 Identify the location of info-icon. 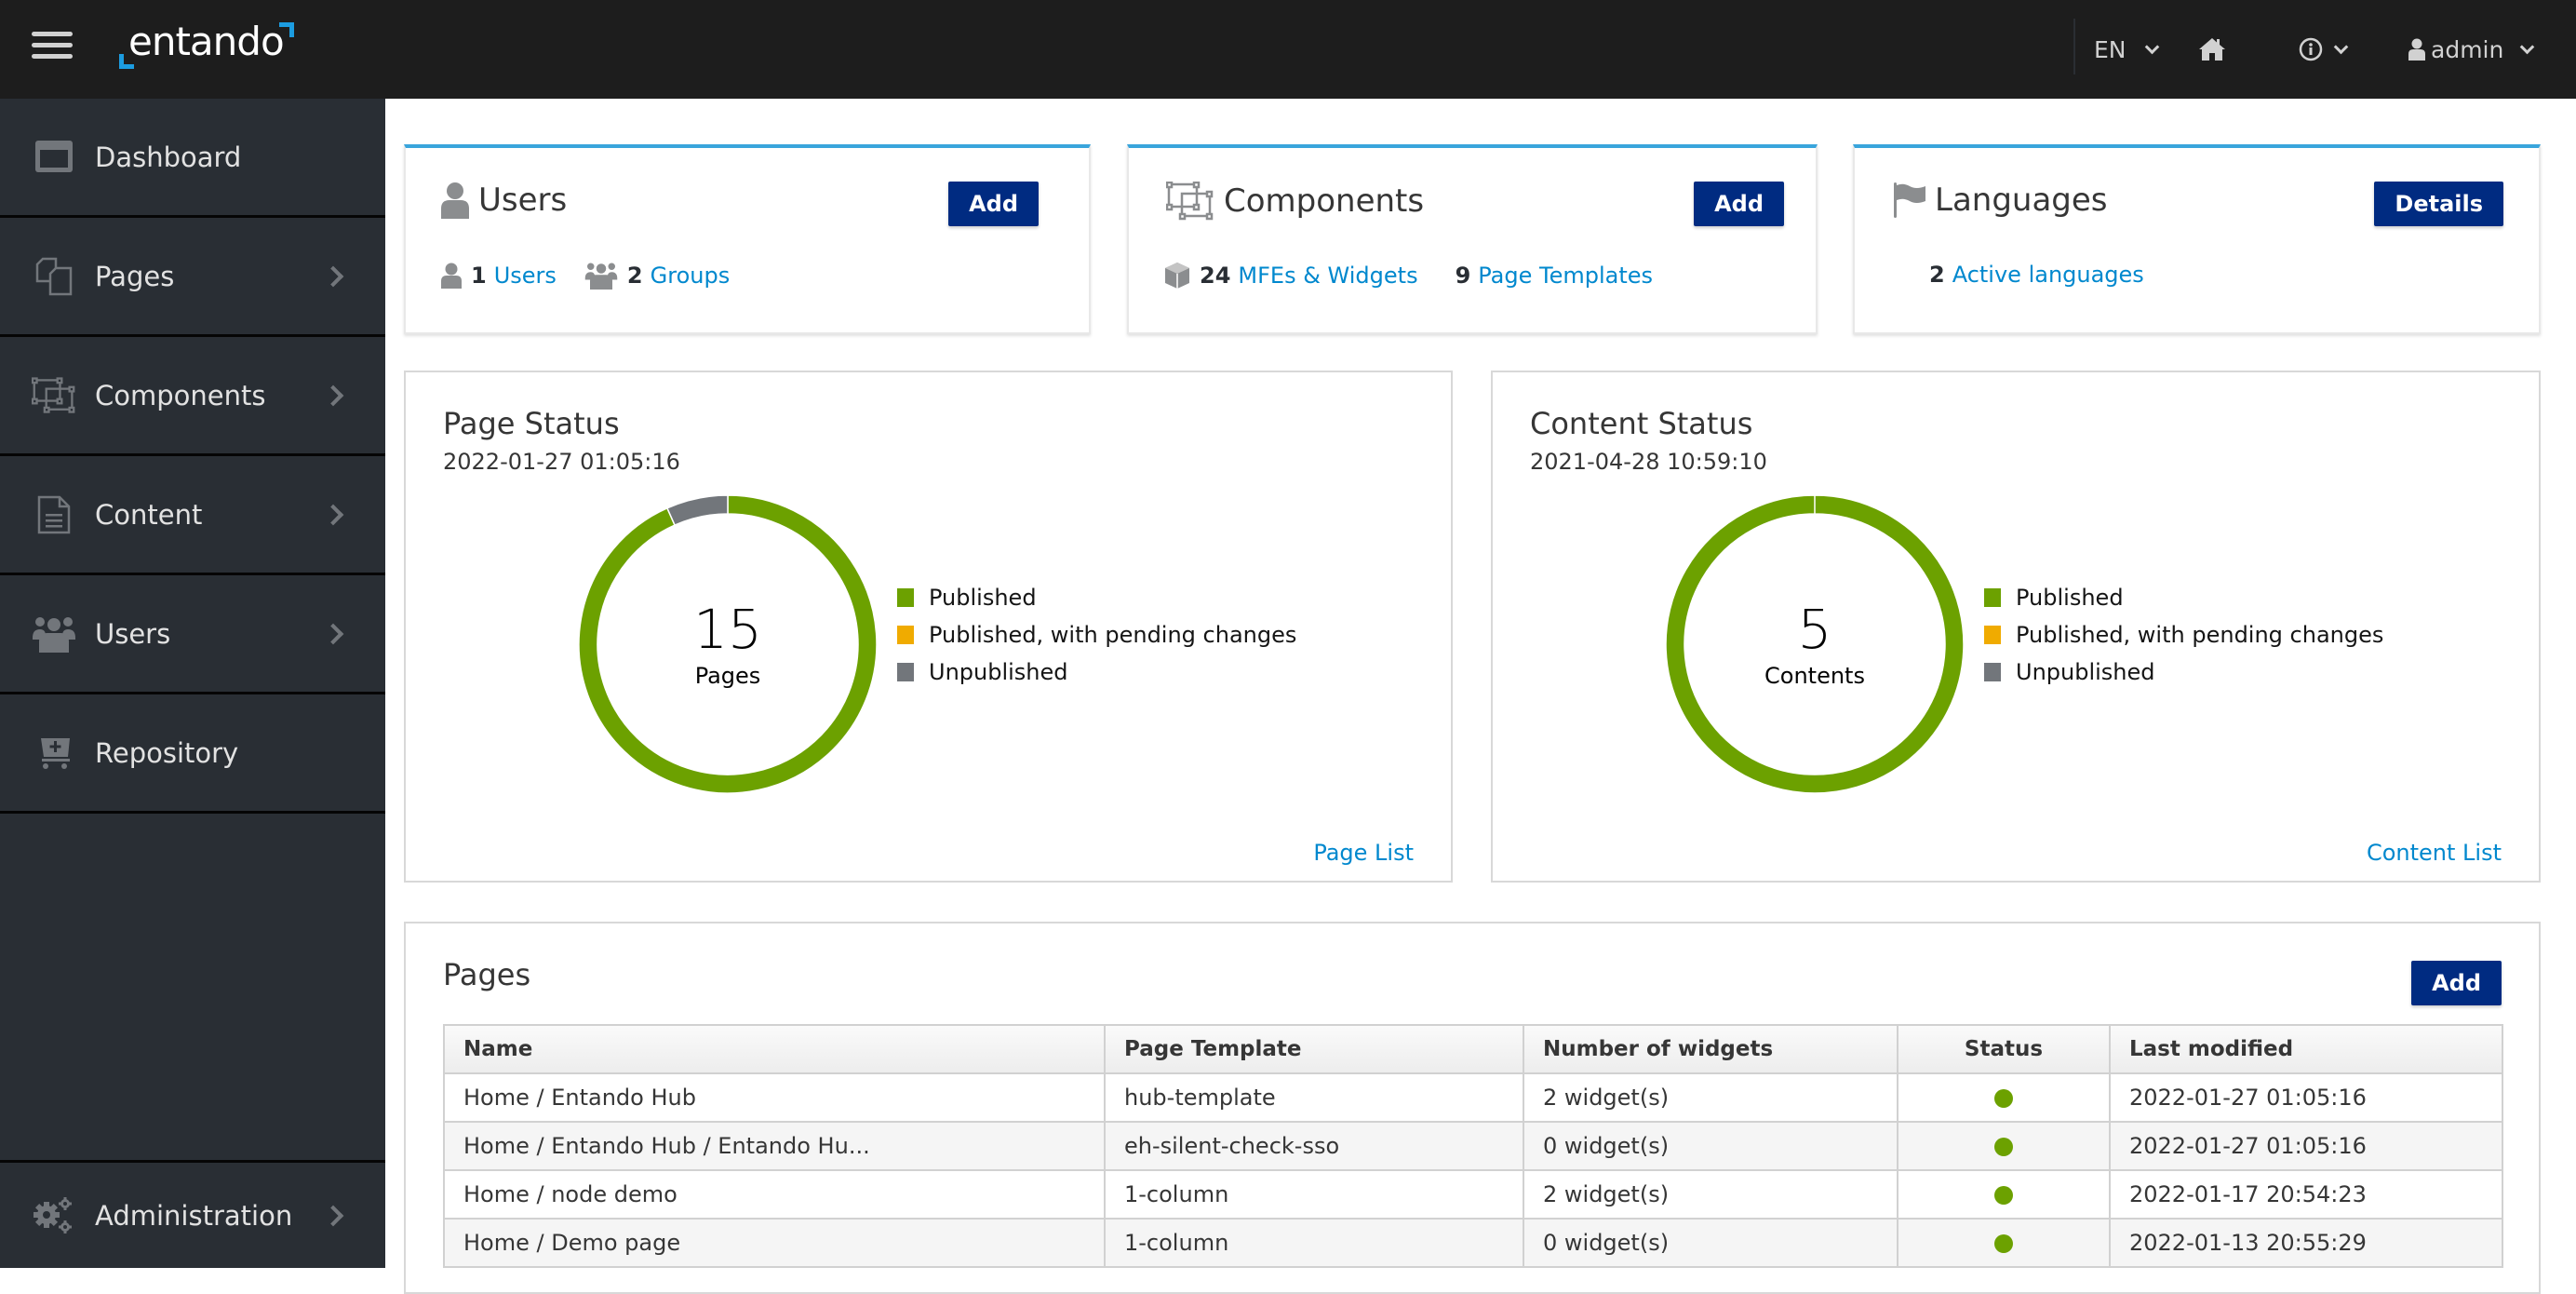
(2311, 49).